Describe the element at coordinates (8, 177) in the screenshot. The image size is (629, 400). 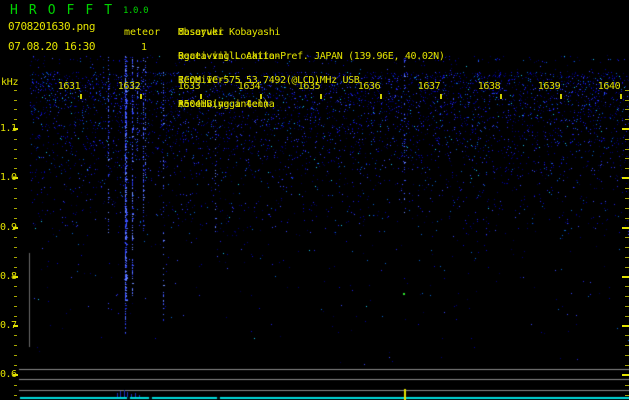
I see `freq-axis-label: 1.0` at that location.